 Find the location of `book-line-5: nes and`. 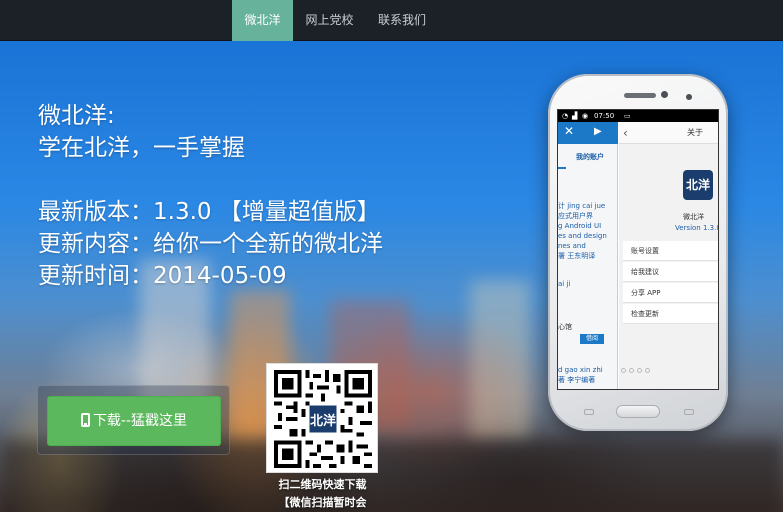

book-line-5: nes and is located at coordinates (572, 246).